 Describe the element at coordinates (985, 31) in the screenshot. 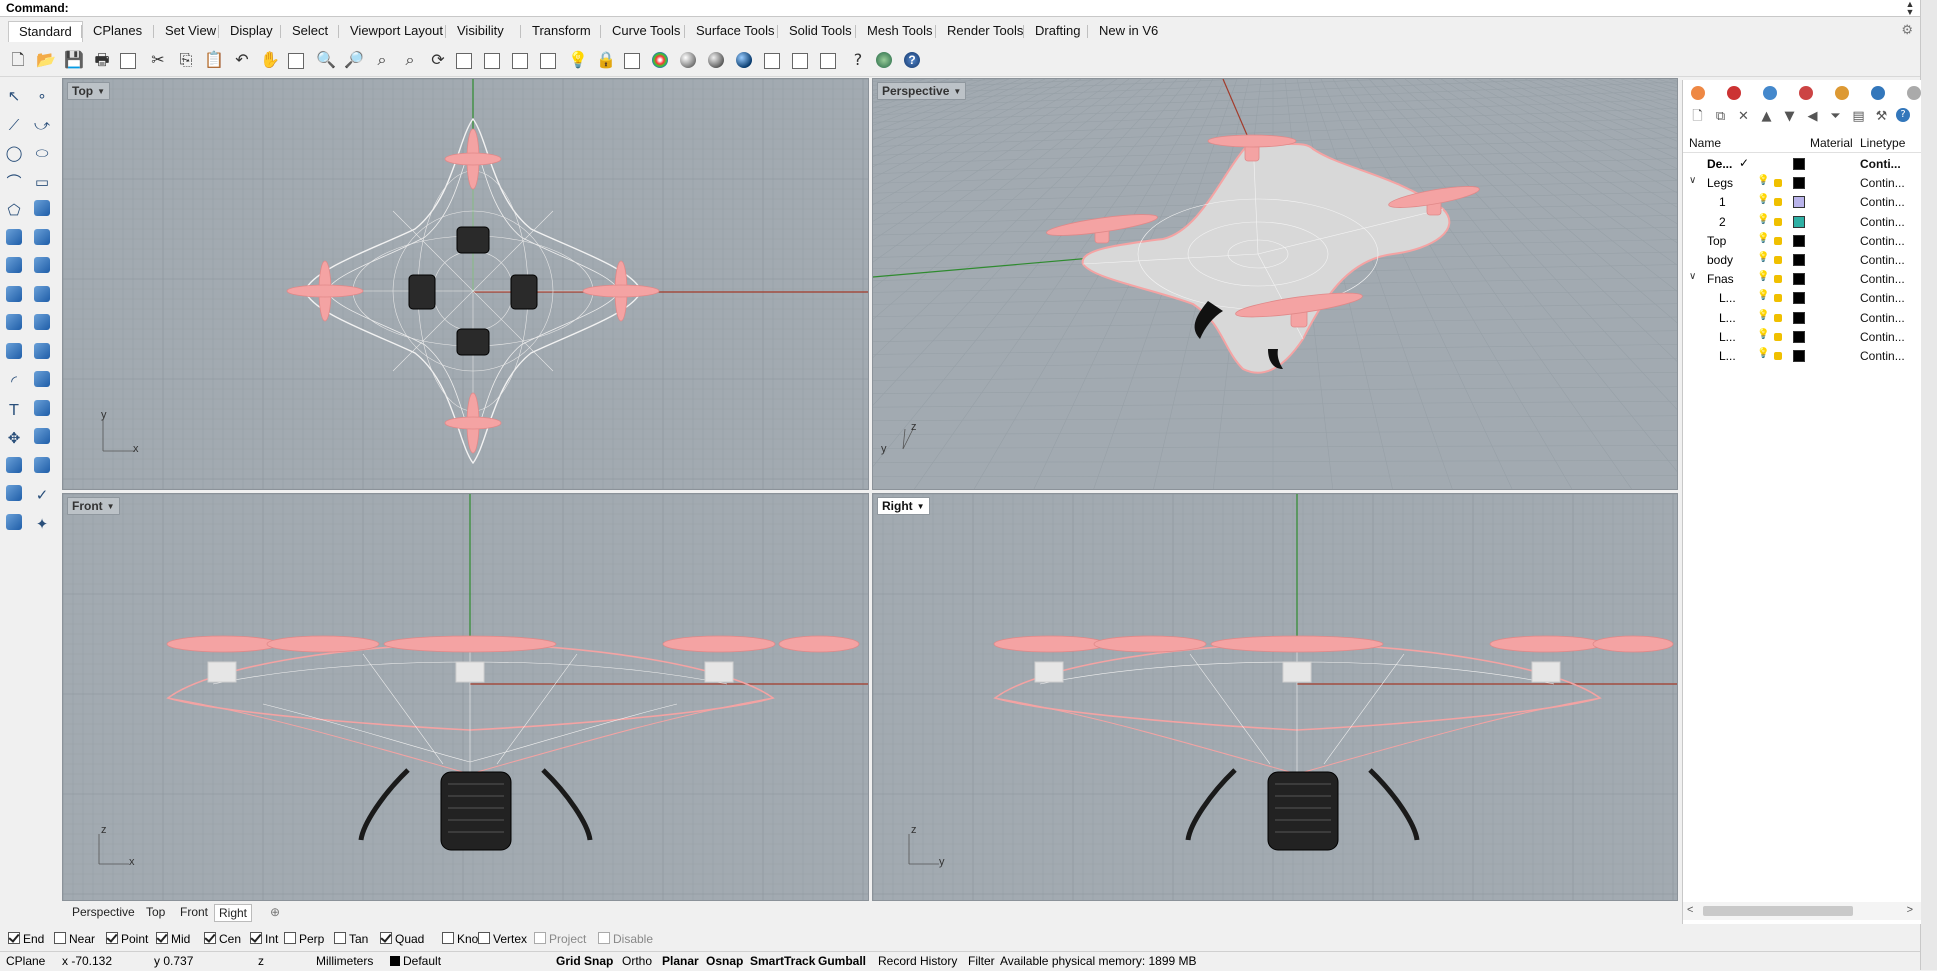

I see `tab-render-tools: Render Tools` at that location.